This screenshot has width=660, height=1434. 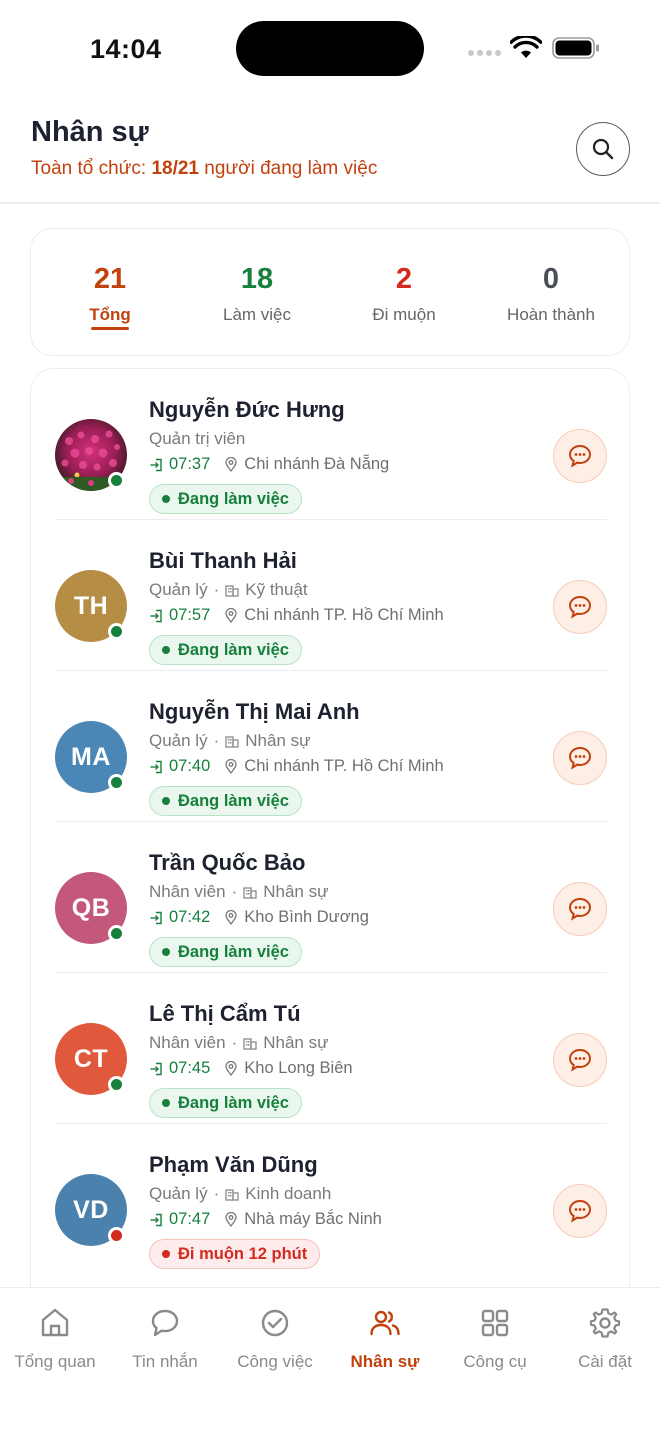 What do you see at coordinates (110, 314) in the screenshot?
I see `stat-label: Tổng` at bounding box center [110, 314].